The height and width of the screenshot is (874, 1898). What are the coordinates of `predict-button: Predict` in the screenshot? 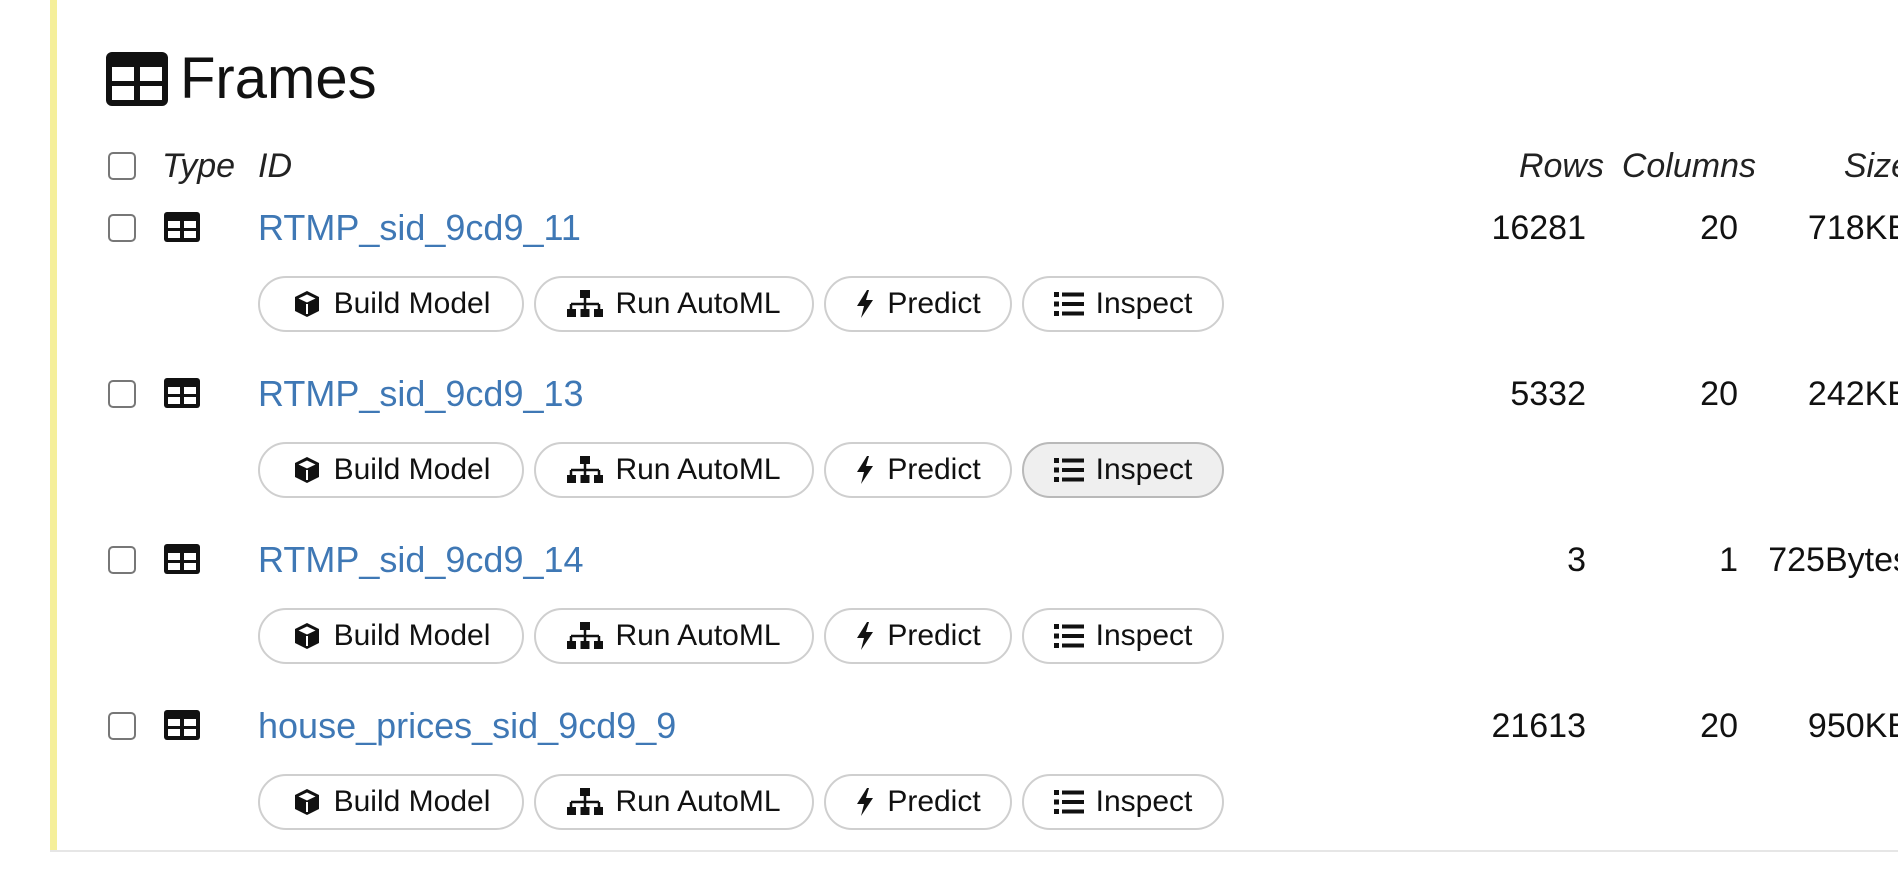 It's located at (918, 802).